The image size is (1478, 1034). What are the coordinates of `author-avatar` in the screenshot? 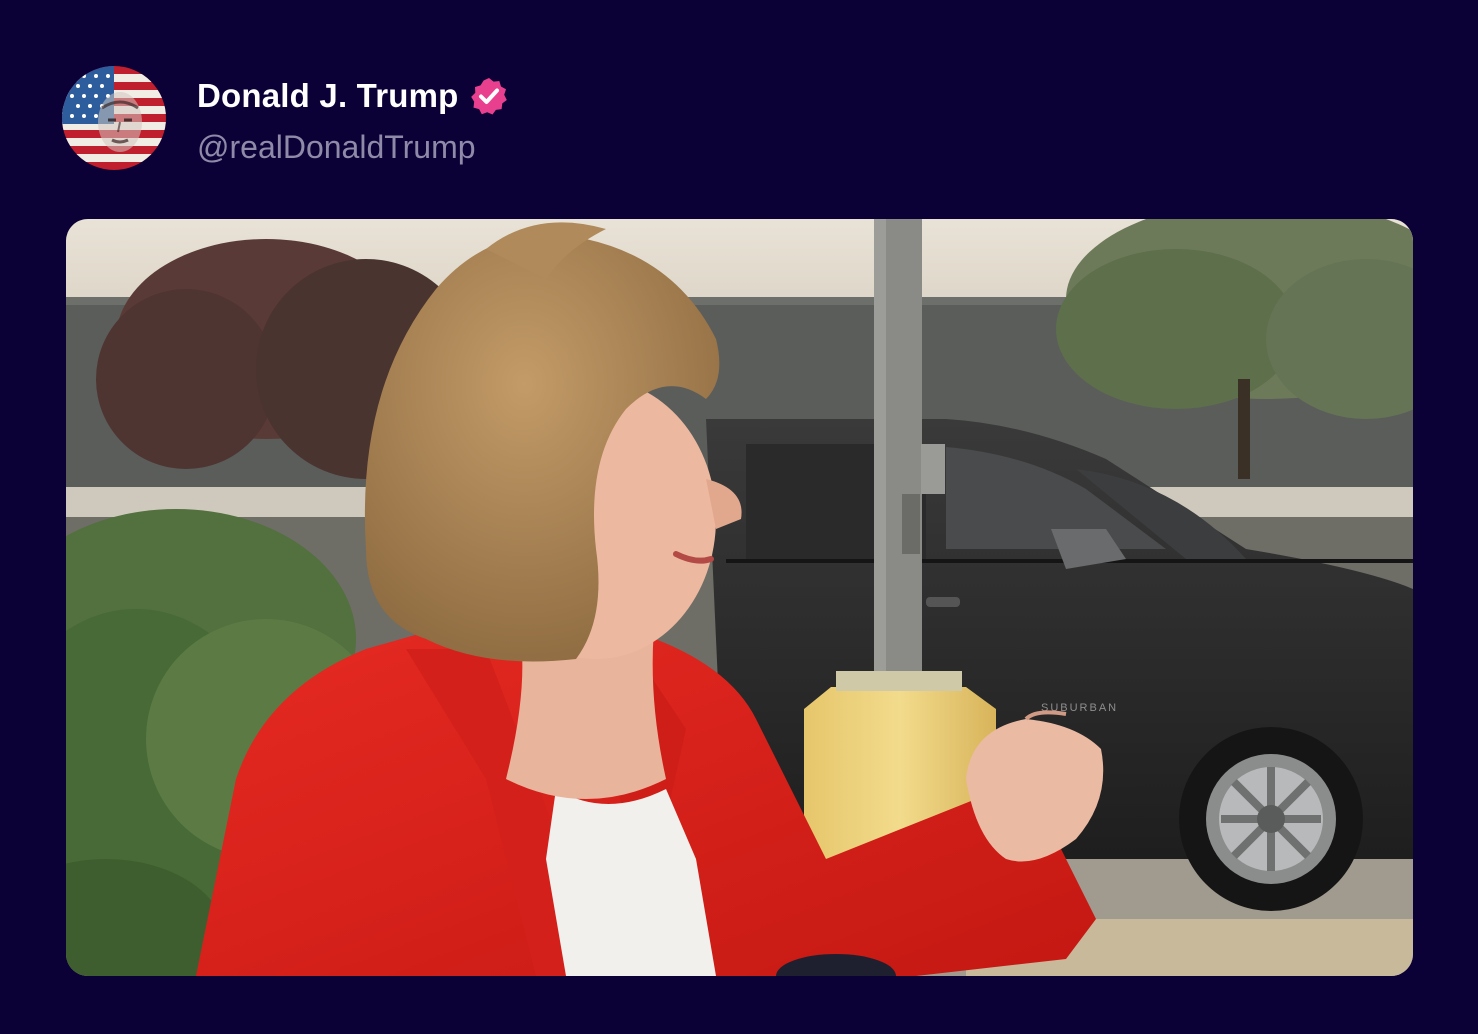 It's located at (114, 118).